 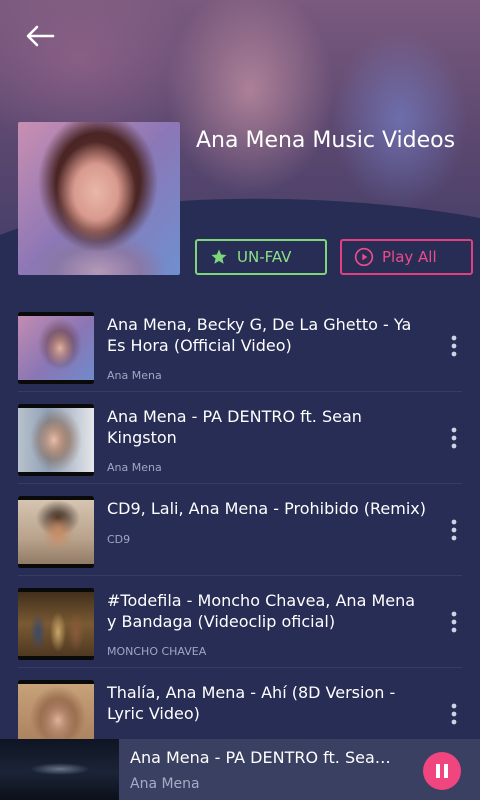 I want to click on playlist-cover-image, so click(x=99, y=198).